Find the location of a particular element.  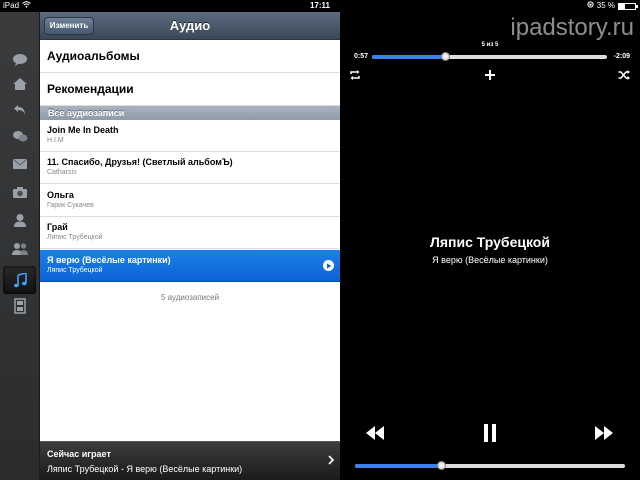

film-icon is located at coordinates (20, 306).